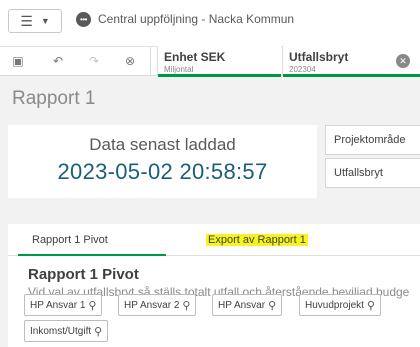 This screenshot has width=420, height=347. Describe the element at coordinates (179, 69) in the screenshot. I see `selection-chip-value: Miljontal` at that location.